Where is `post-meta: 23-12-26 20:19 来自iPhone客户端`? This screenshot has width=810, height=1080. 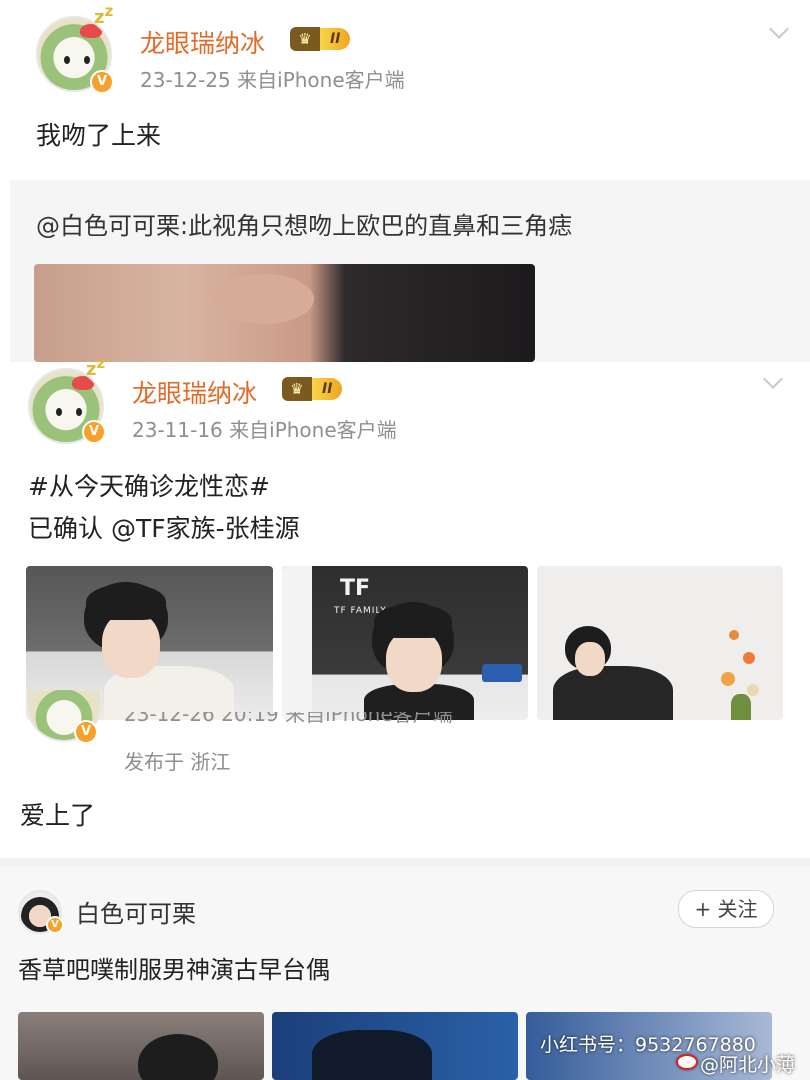
post-meta: 23-12-26 20:19 来自iPhone客户端 is located at coordinates (288, 718).